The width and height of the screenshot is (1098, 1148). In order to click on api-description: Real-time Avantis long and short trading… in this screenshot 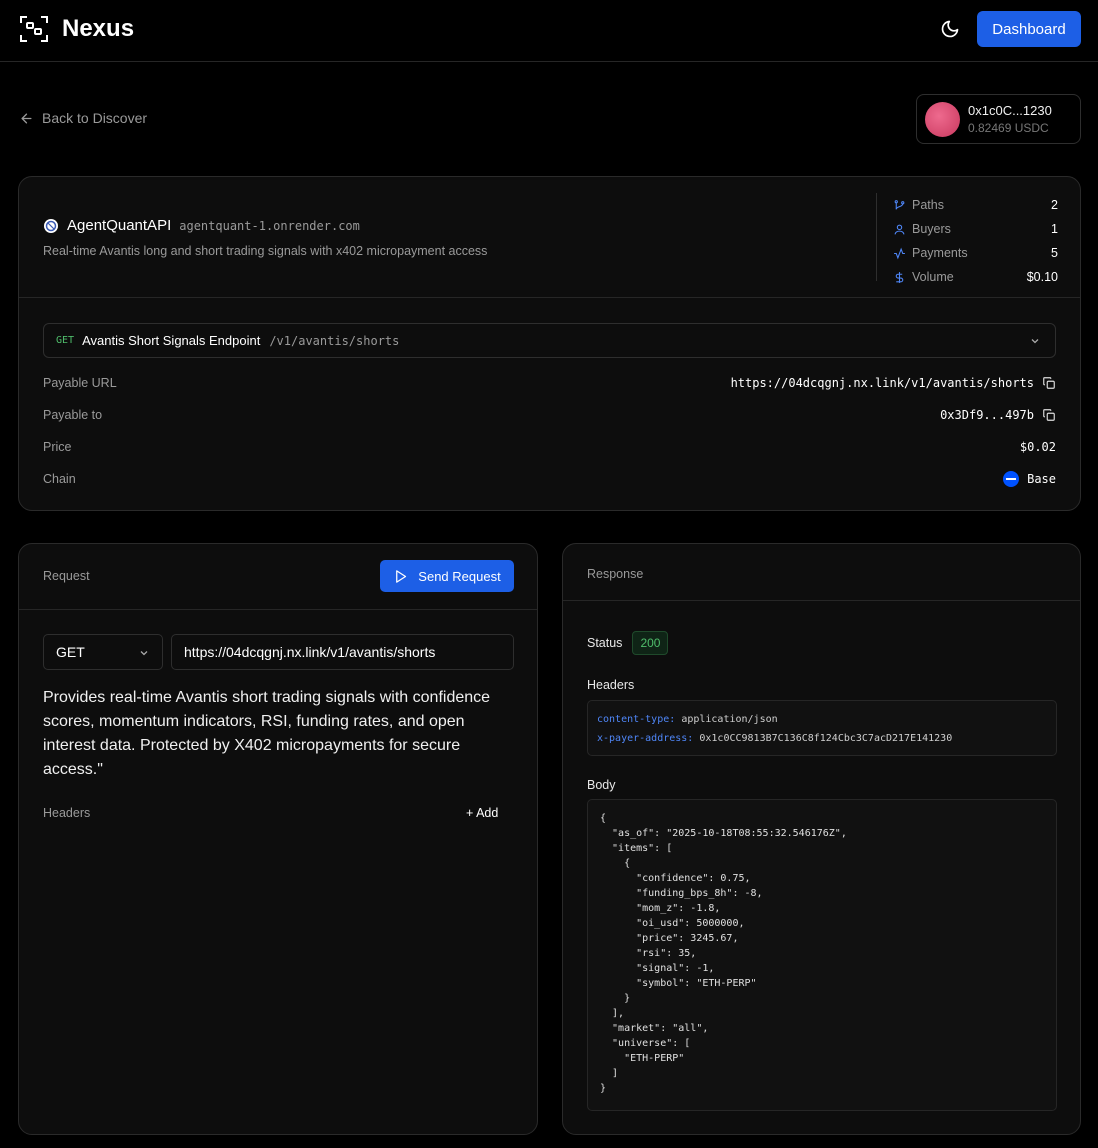, I will do `click(265, 251)`.